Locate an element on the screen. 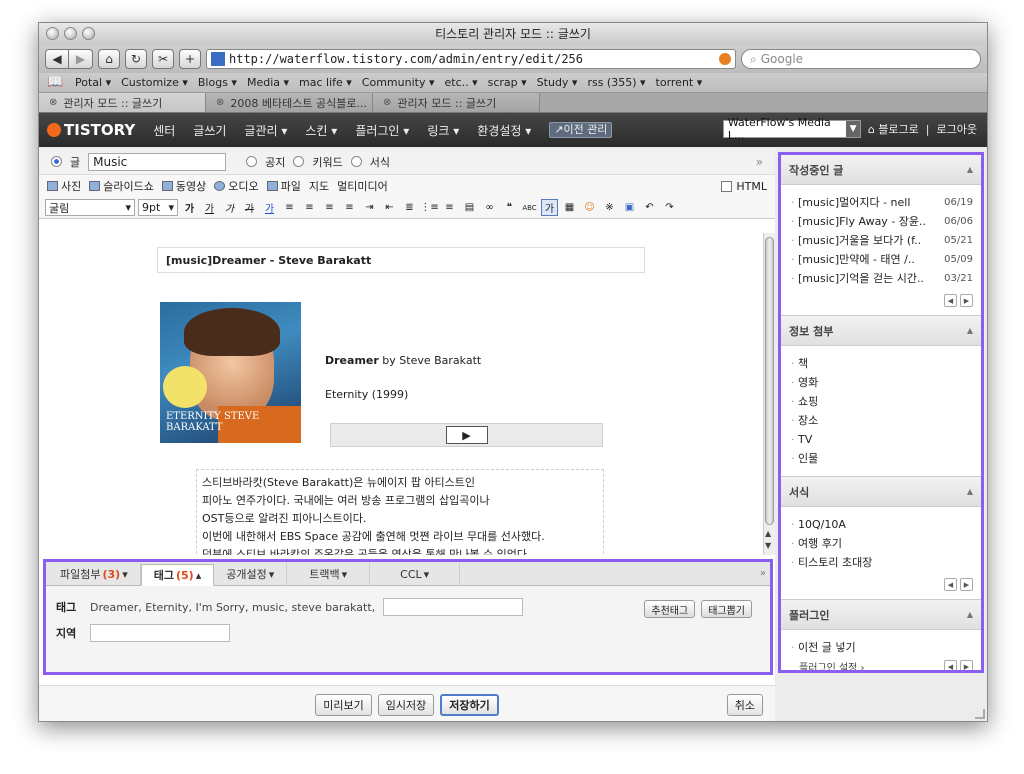 The height and width of the screenshot is (774, 1024). outdent-button: ⇤ is located at coordinates (389, 207).